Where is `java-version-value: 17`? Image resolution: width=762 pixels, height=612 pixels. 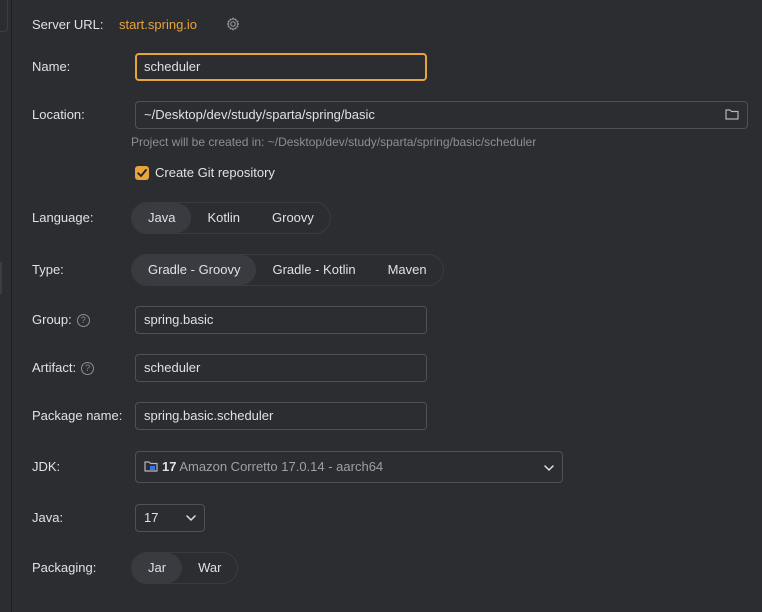
java-version-value: 17 is located at coordinates (151, 517).